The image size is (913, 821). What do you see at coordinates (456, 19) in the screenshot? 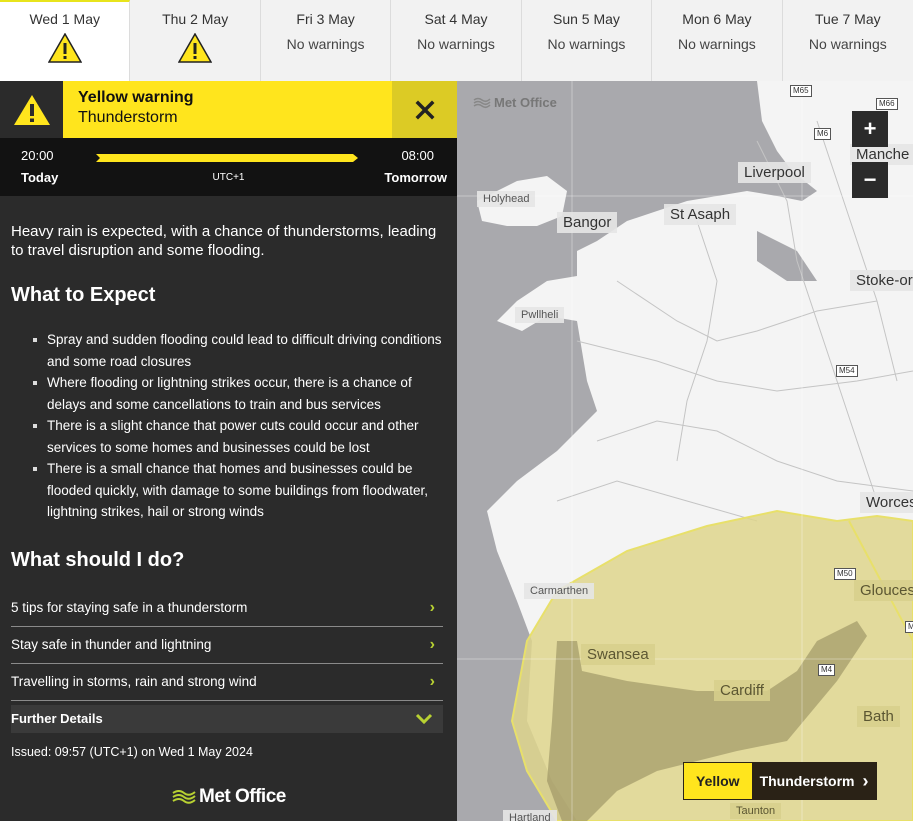
I see `tab-day-label: Sat 4 May` at bounding box center [456, 19].